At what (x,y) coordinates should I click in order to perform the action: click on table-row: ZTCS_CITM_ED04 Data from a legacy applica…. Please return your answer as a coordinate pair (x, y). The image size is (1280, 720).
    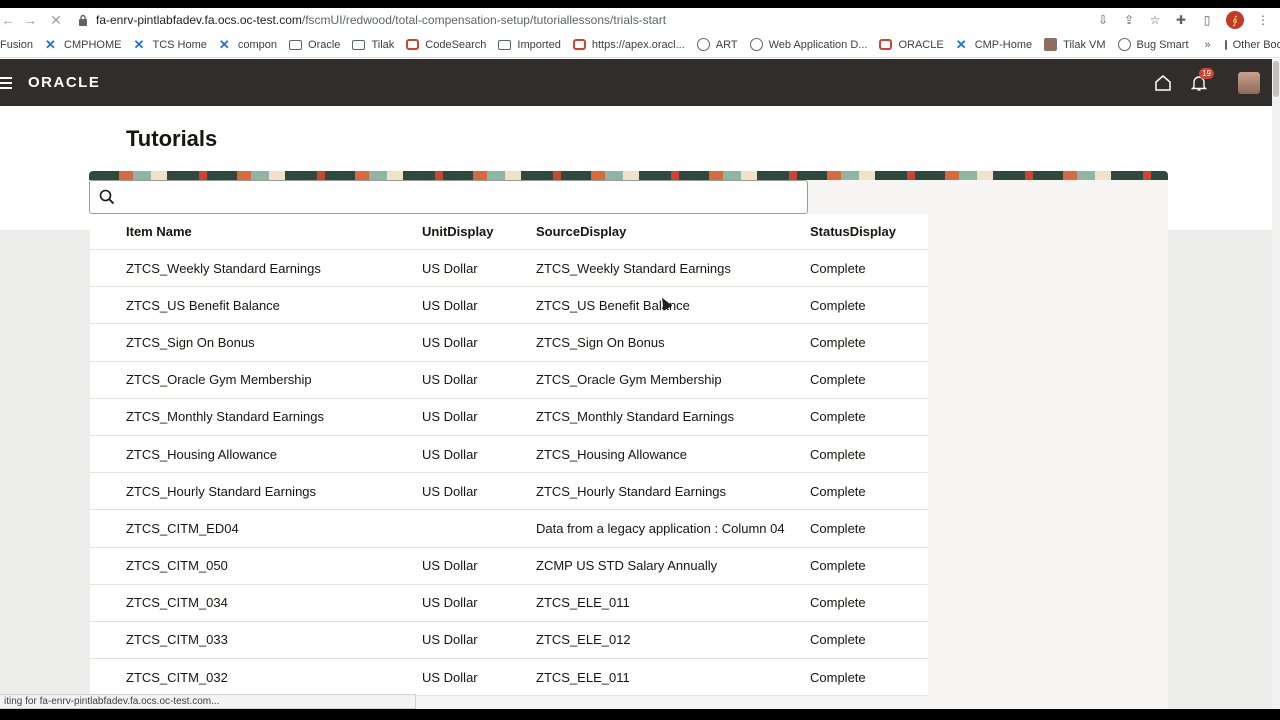
    Looking at the image, I should click on (509, 529).